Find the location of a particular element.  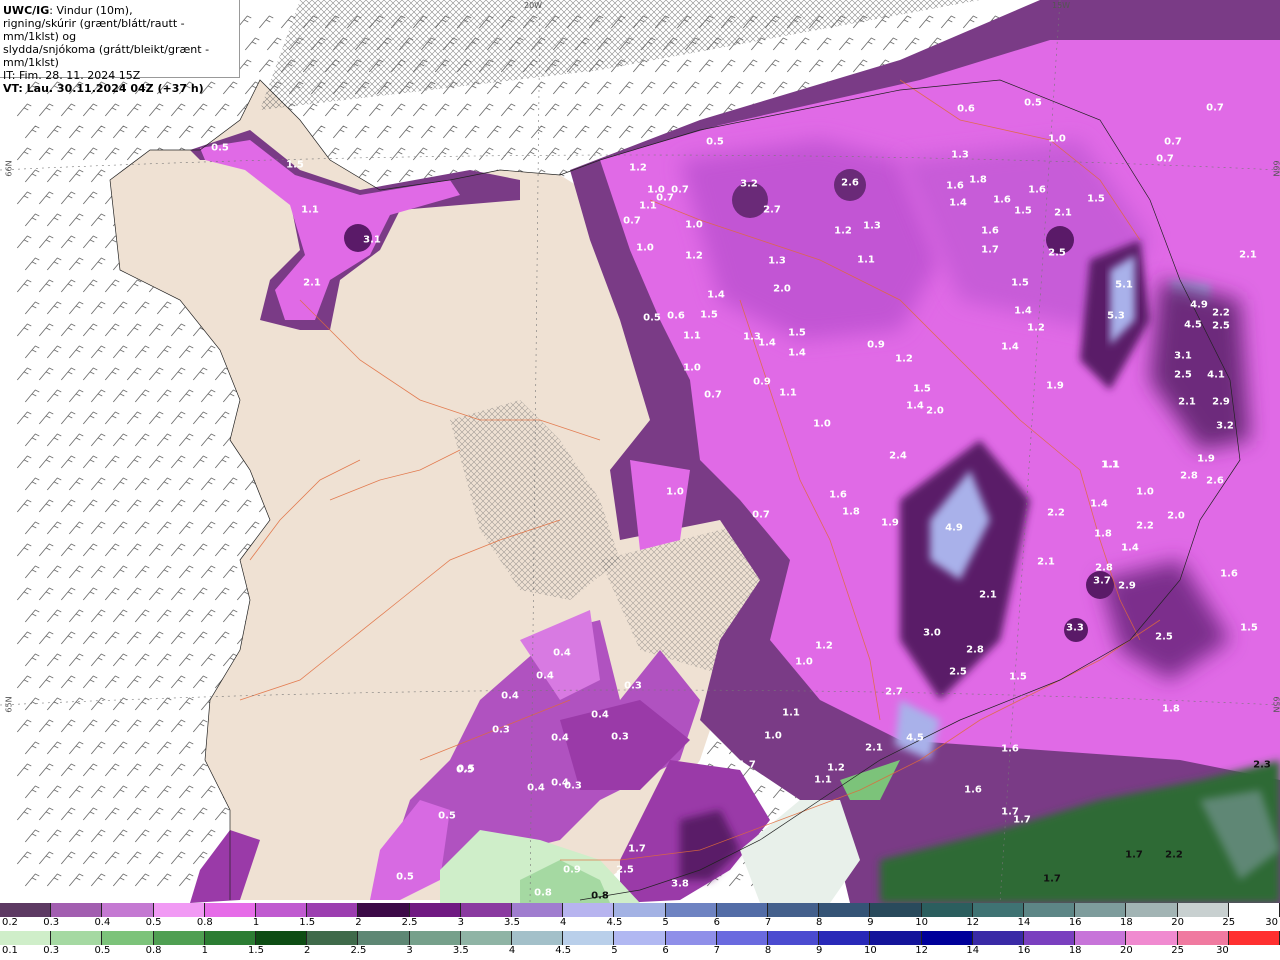

legend-tick-label: 0.4 is located at coordinates (102, 922).